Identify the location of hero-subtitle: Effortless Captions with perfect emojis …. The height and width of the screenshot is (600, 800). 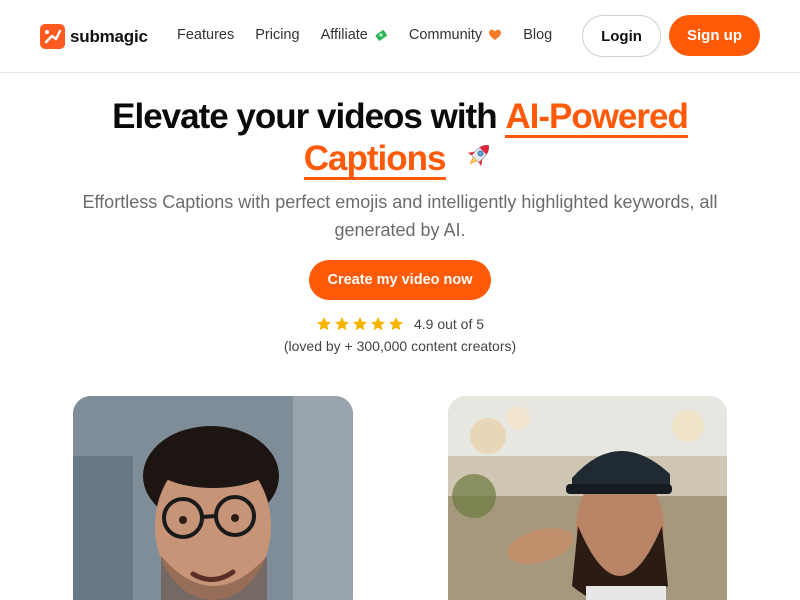
(400, 216).